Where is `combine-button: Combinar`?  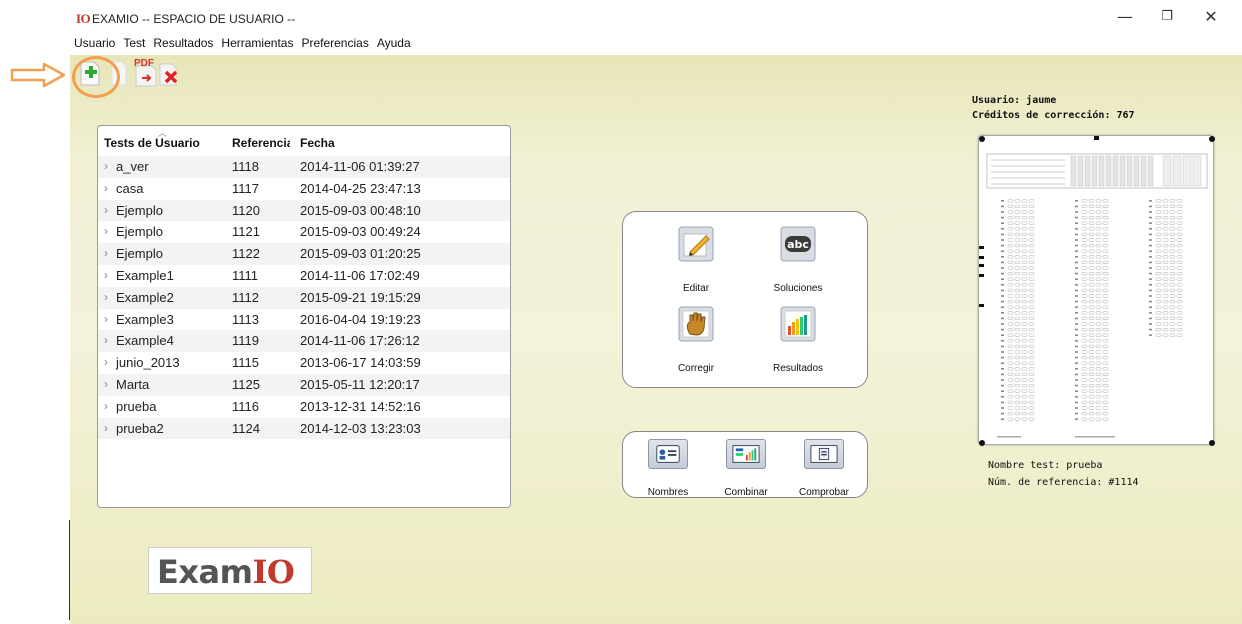 combine-button: Combinar is located at coordinates (746, 468).